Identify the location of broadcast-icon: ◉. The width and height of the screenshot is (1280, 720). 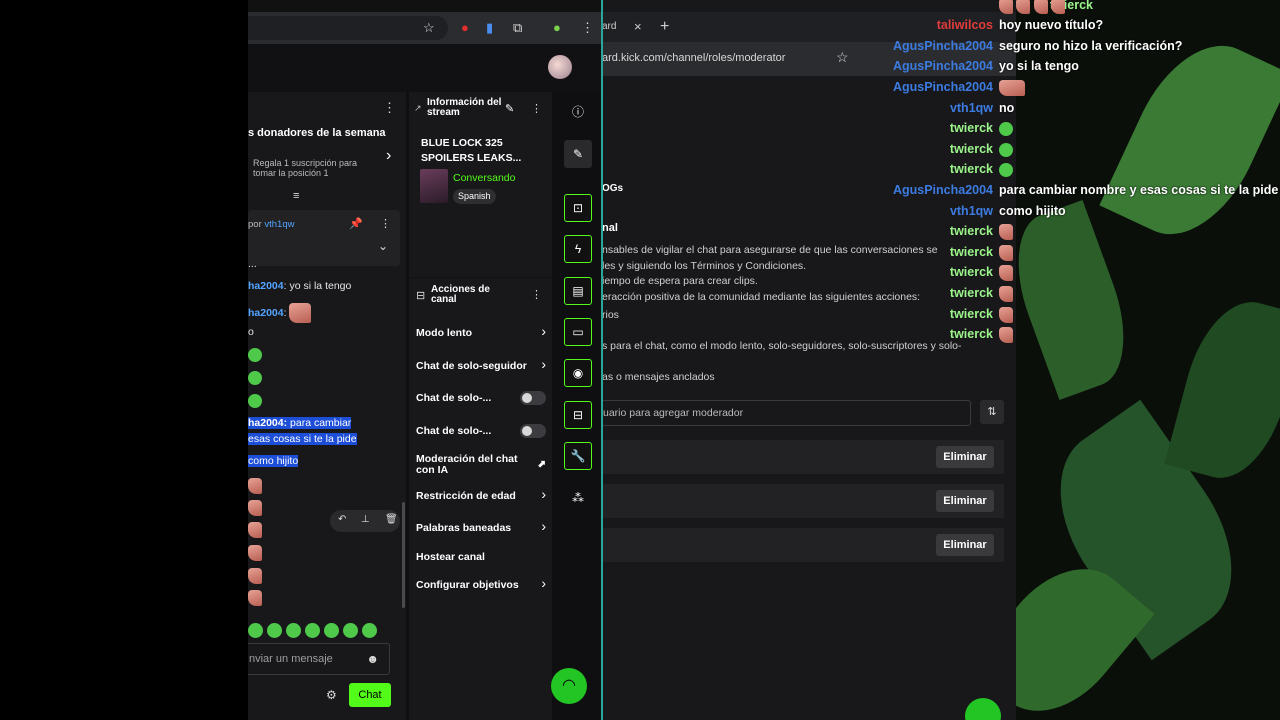
(578, 373).